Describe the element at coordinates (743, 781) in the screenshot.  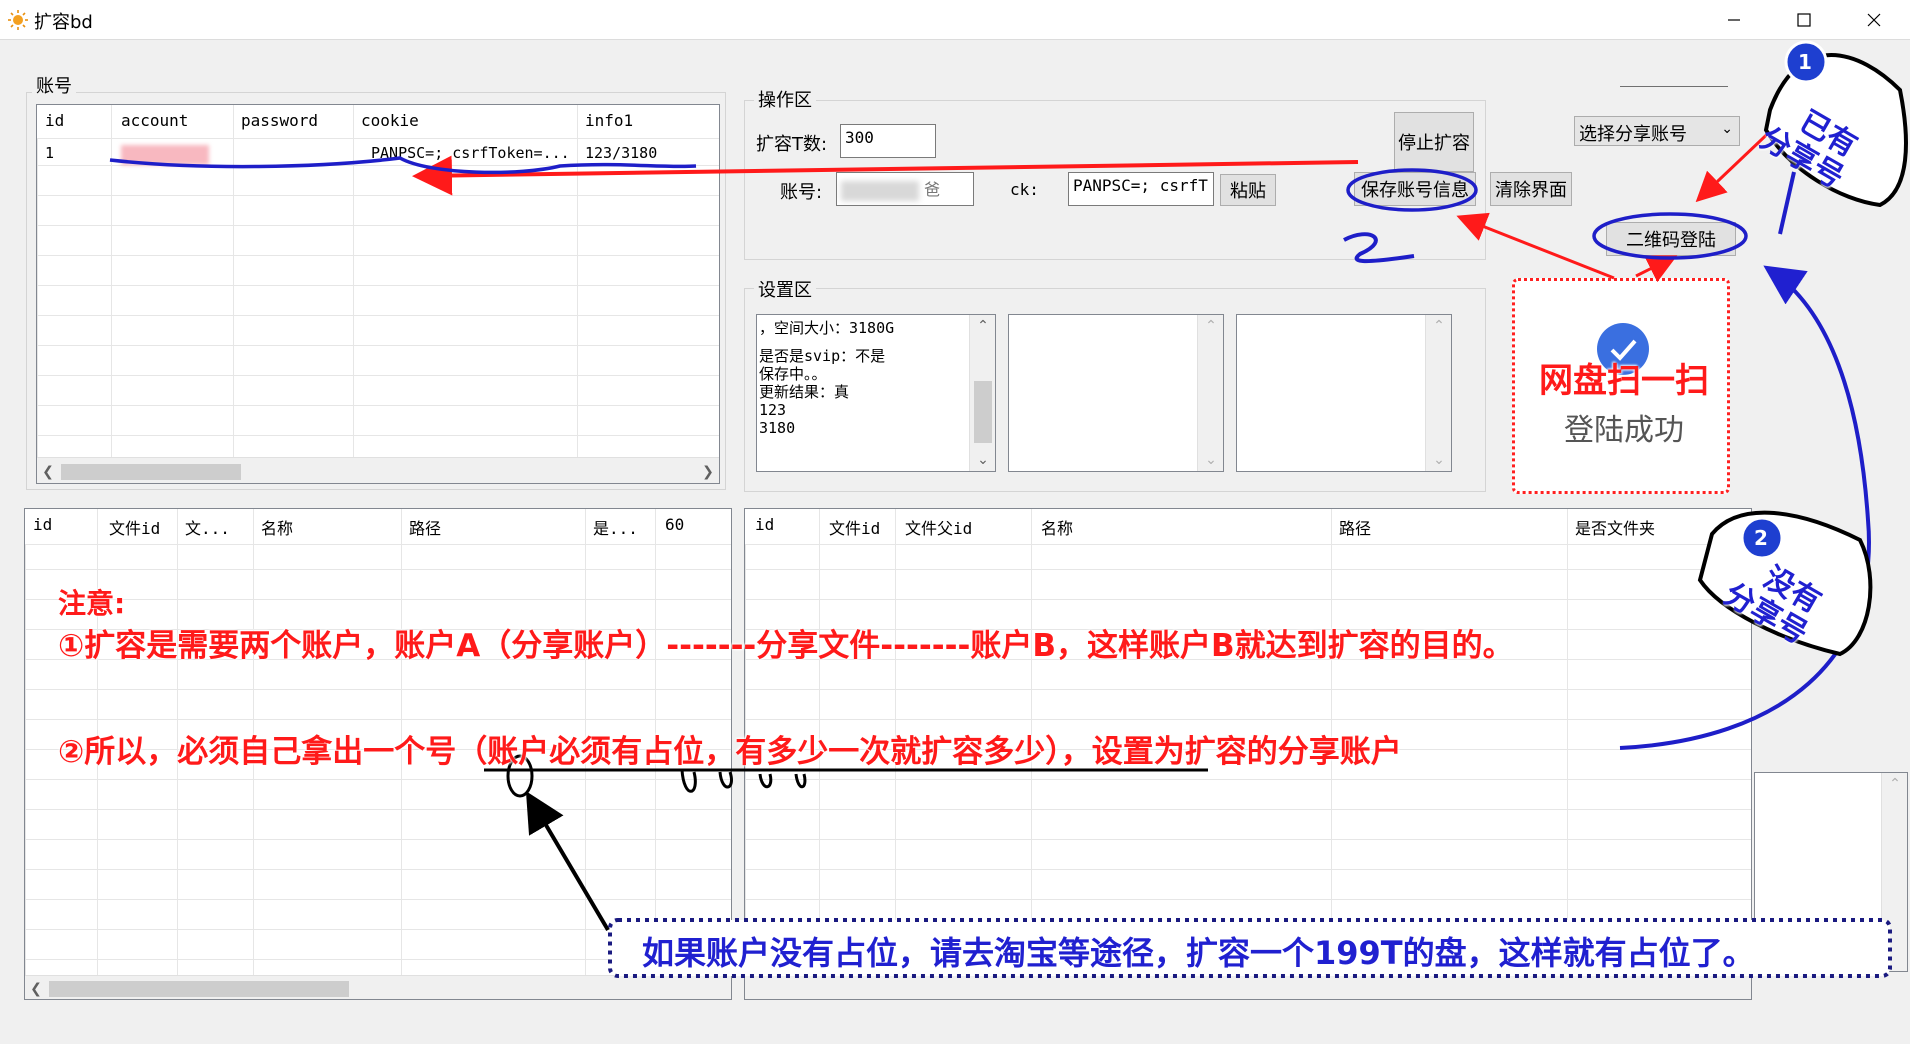
I see `black-loops-squiggle` at that location.